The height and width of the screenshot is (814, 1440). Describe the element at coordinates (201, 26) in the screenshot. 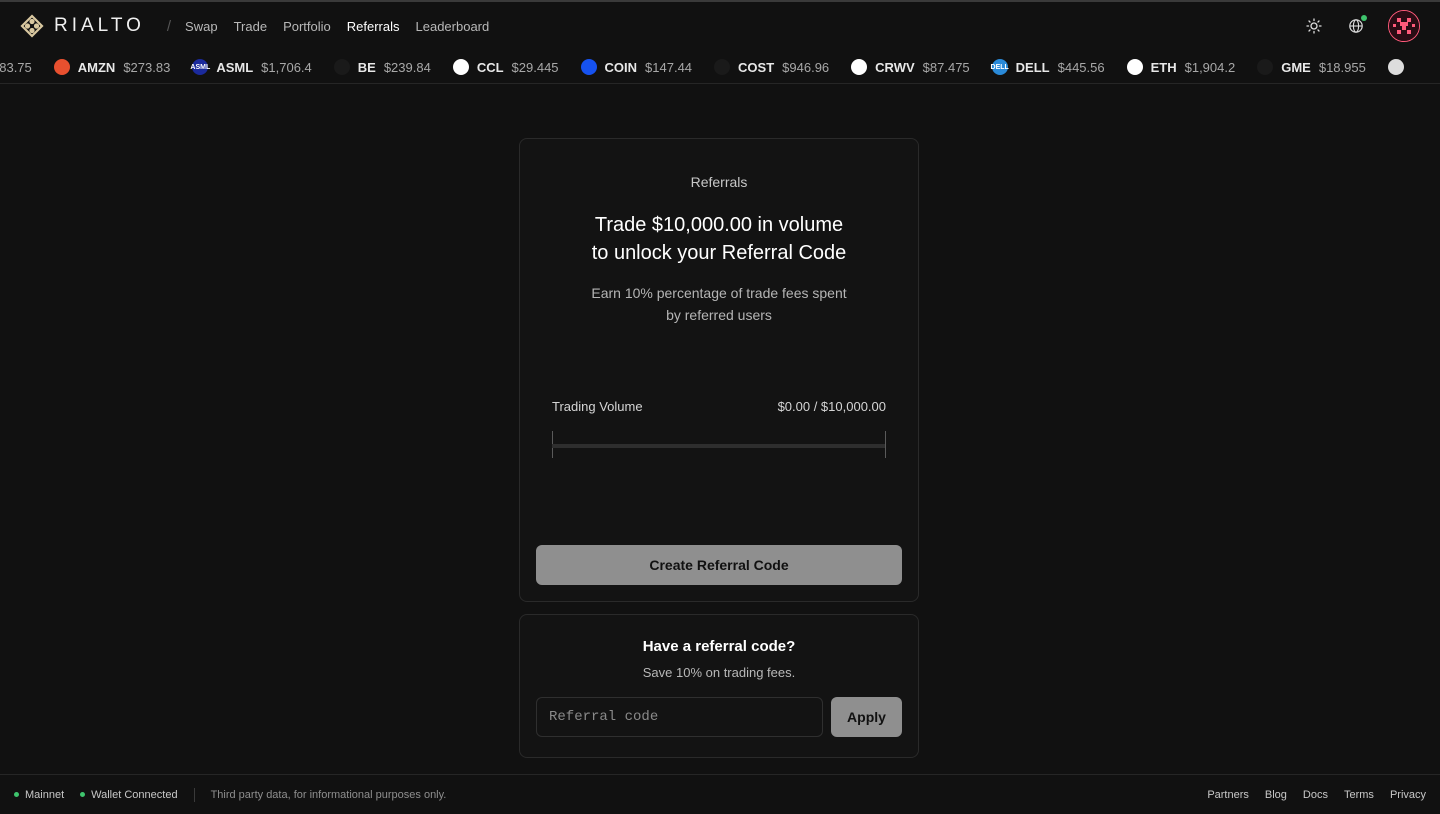

I see `nav-swap: Swap` at that location.